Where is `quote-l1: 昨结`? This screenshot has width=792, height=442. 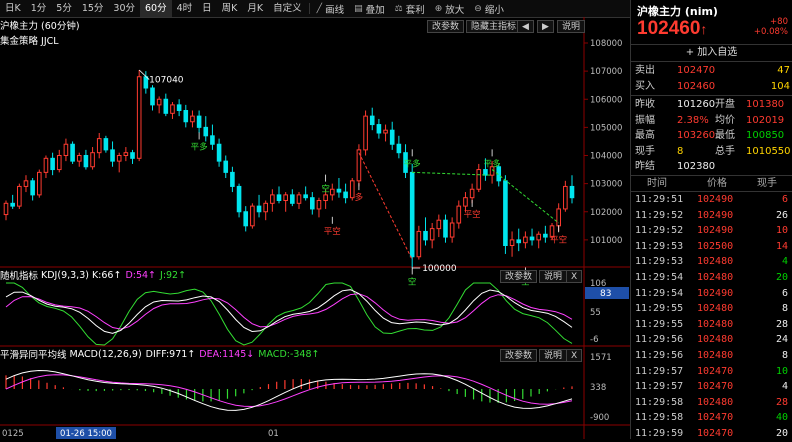
quote-l1: 昨结 is located at coordinates (645, 166).